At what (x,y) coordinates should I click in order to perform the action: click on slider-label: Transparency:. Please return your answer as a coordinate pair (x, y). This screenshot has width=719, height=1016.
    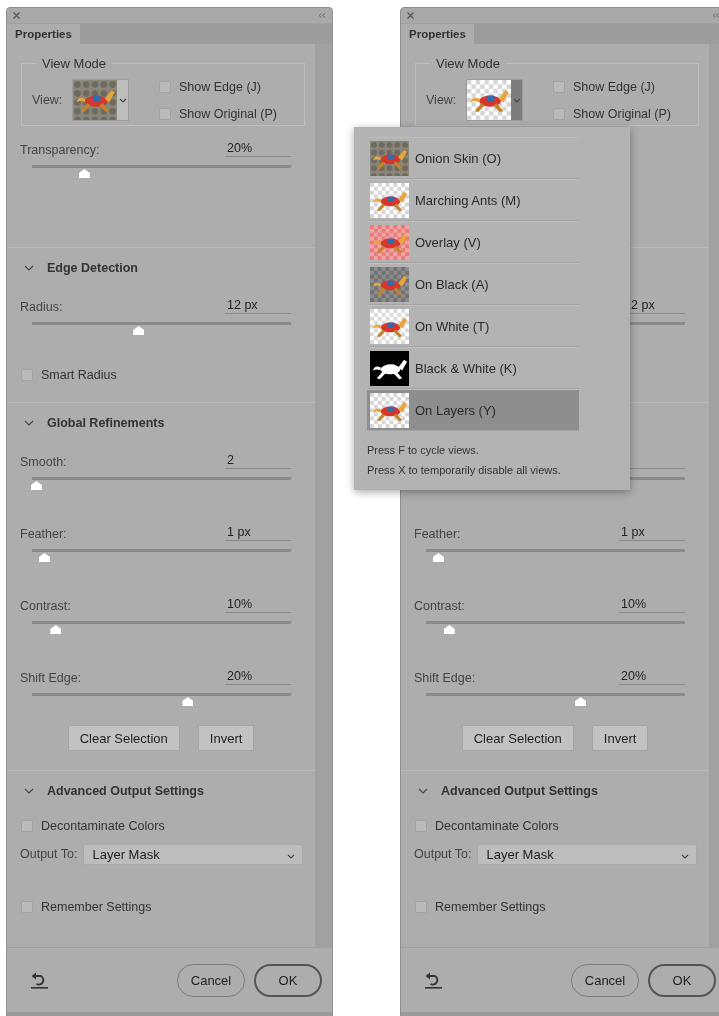
    Looking at the image, I should click on (60, 150).